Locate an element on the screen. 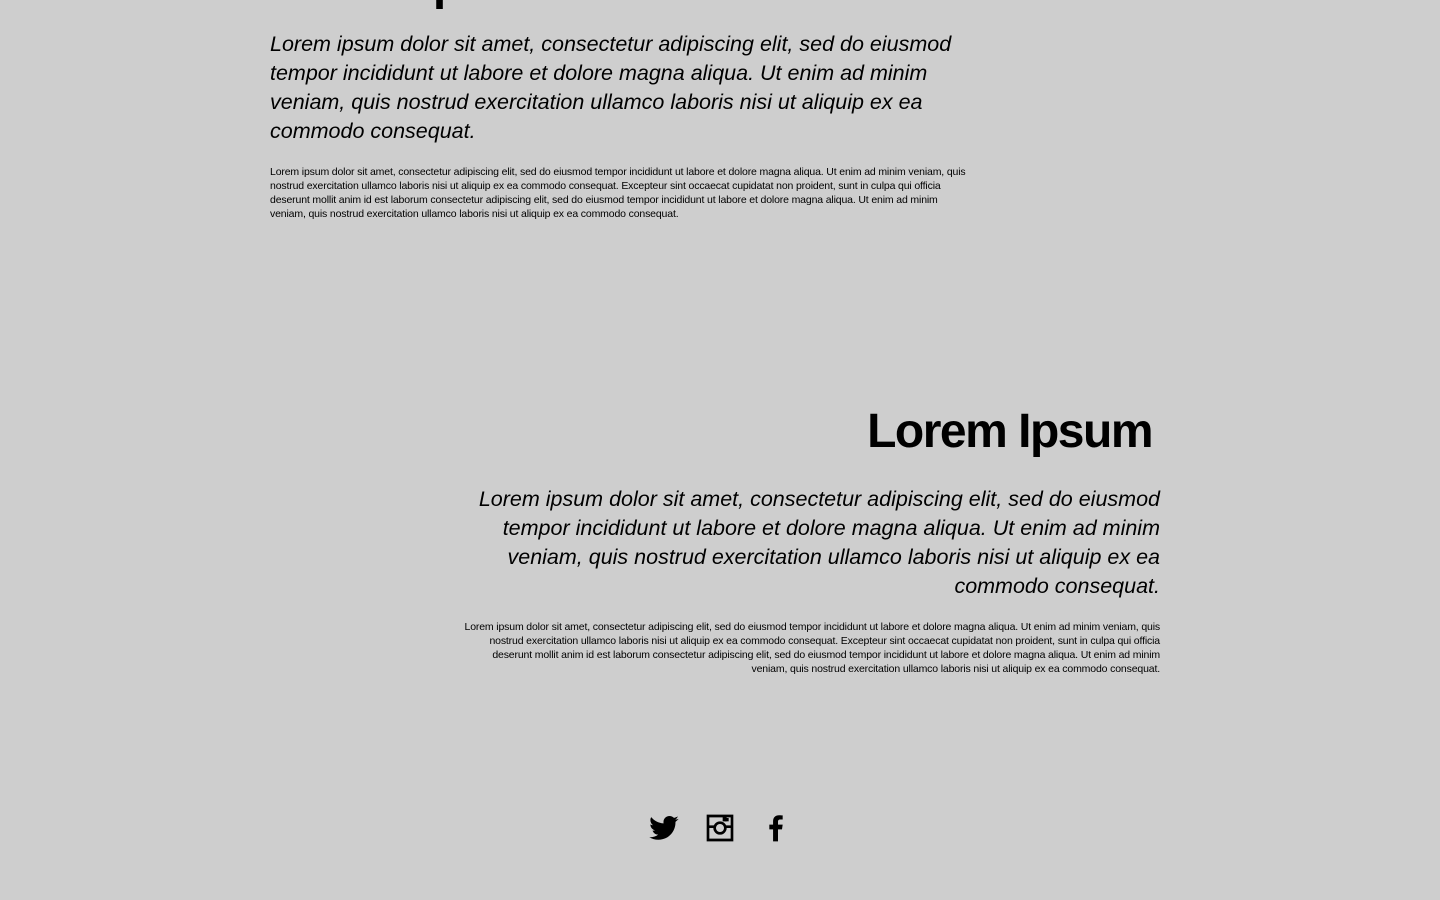  section-two-heading: Lorem Ipsum is located at coordinates (1010, 431).